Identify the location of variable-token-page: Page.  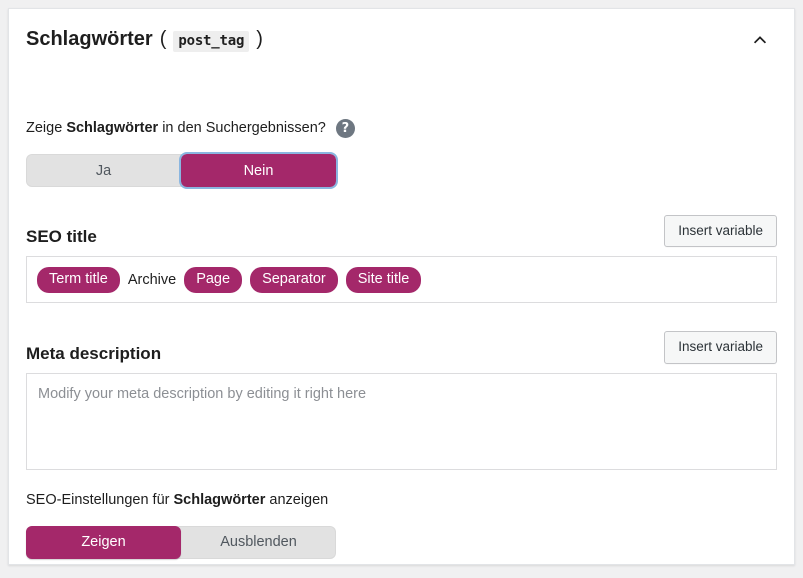
(213, 280).